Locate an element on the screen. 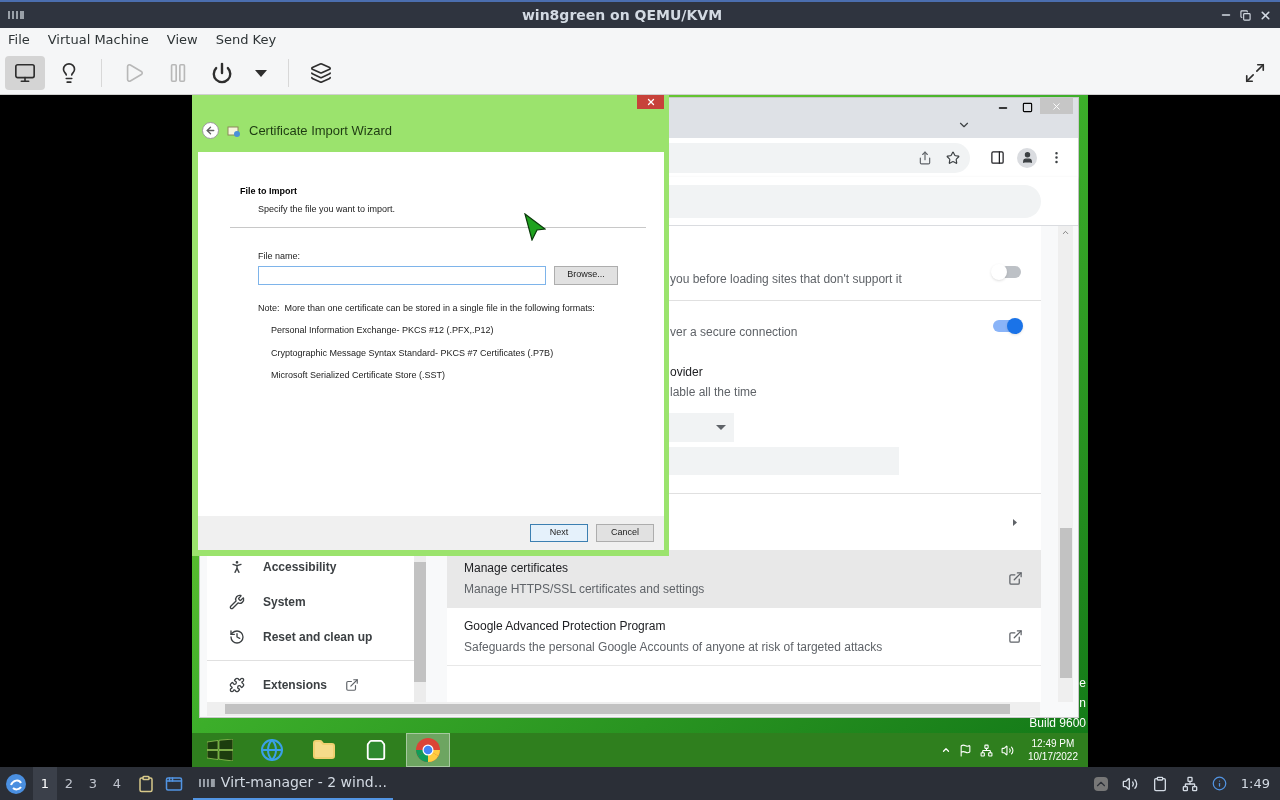 This screenshot has height=800, width=1280. format-item: Microsoft Serialized Certificate Store (.SST) is located at coordinates (358, 375).